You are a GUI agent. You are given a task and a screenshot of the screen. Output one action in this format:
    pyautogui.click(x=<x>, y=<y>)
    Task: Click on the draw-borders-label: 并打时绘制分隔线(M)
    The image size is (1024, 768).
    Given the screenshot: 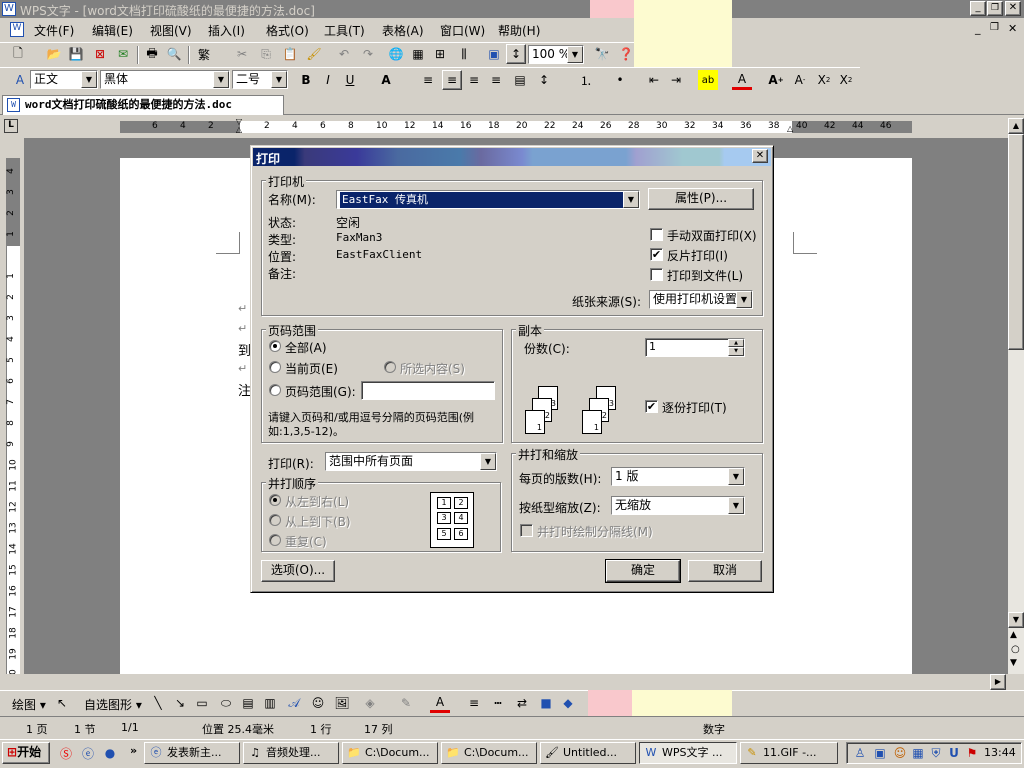 What is the action you would take?
    pyautogui.click(x=595, y=531)
    